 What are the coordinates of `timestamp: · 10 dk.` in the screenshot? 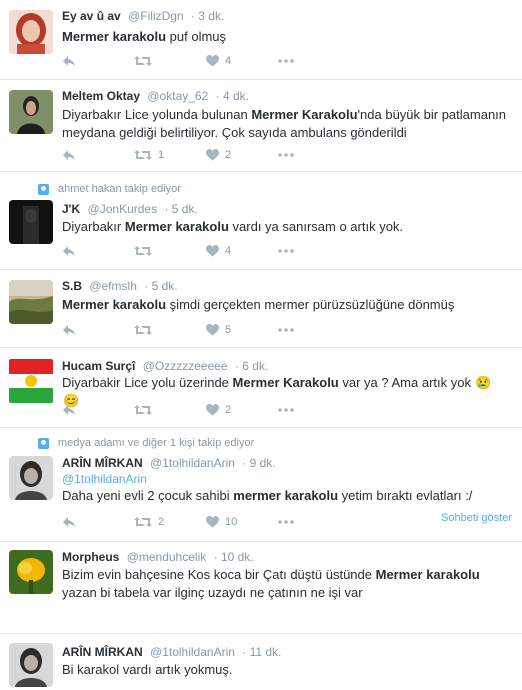 It's located at (234, 557).